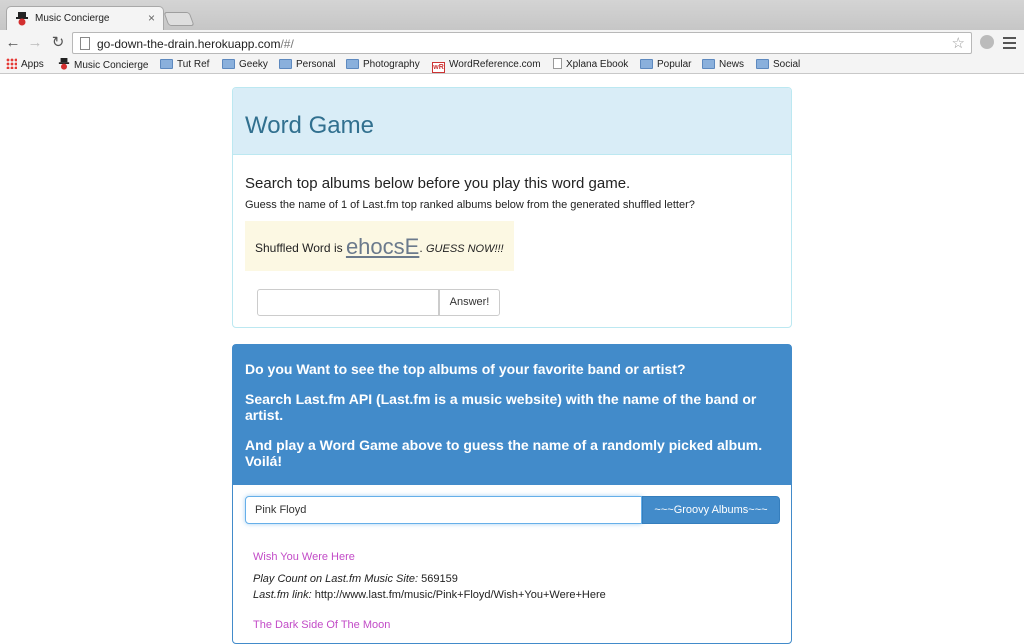 The height and width of the screenshot is (644, 1024). Describe the element at coordinates (11, 63) in the screenshot. I see `apps-icon` at that location.